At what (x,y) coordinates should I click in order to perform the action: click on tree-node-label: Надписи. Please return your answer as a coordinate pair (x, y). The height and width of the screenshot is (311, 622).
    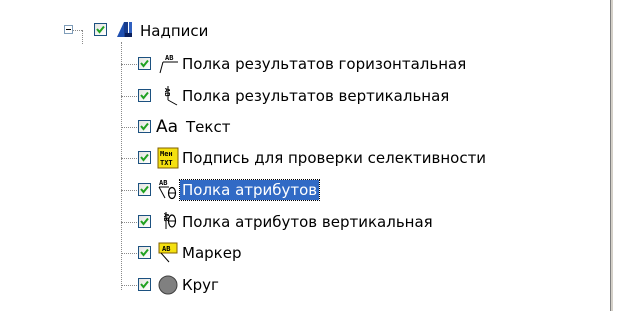
    Looking at the image, I should click on (174, 31).